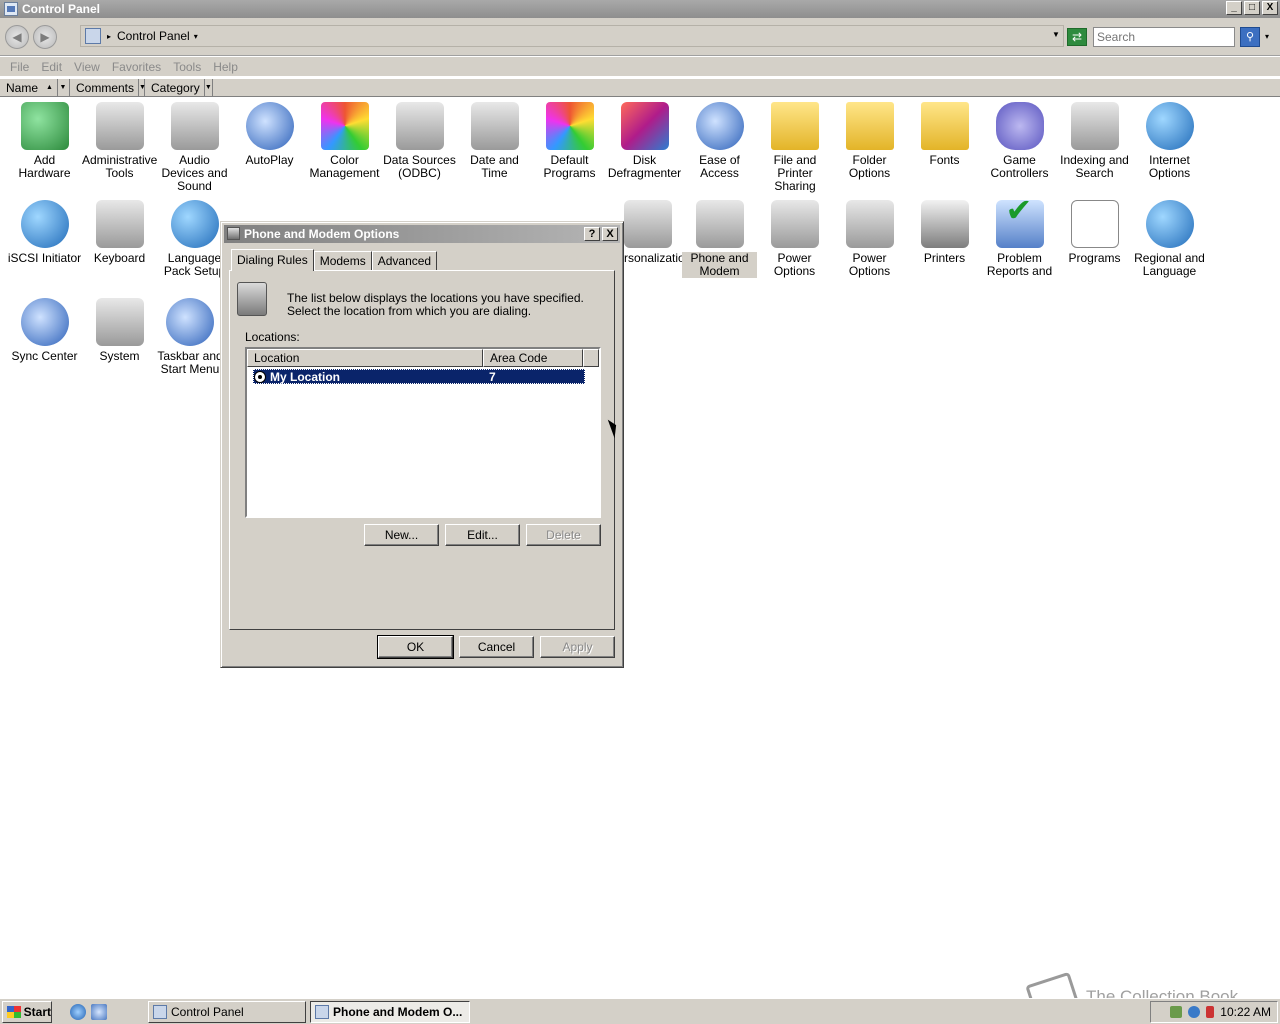  I want to click on dialog-close-button: X, so click(610, 234).